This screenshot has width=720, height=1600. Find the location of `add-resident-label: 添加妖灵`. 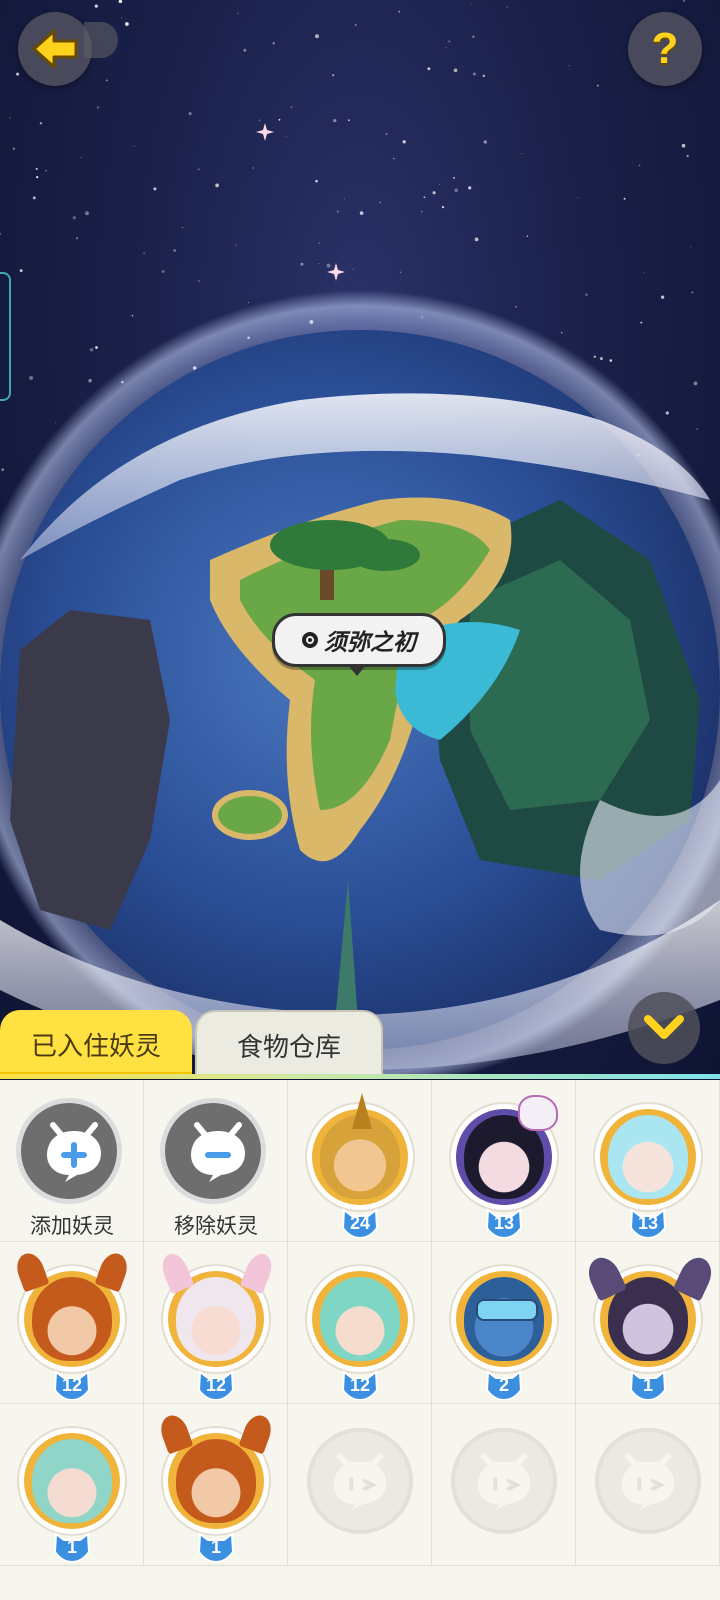

add-resident-label: 添加妖灵 is located at coordinates (72, 1226).